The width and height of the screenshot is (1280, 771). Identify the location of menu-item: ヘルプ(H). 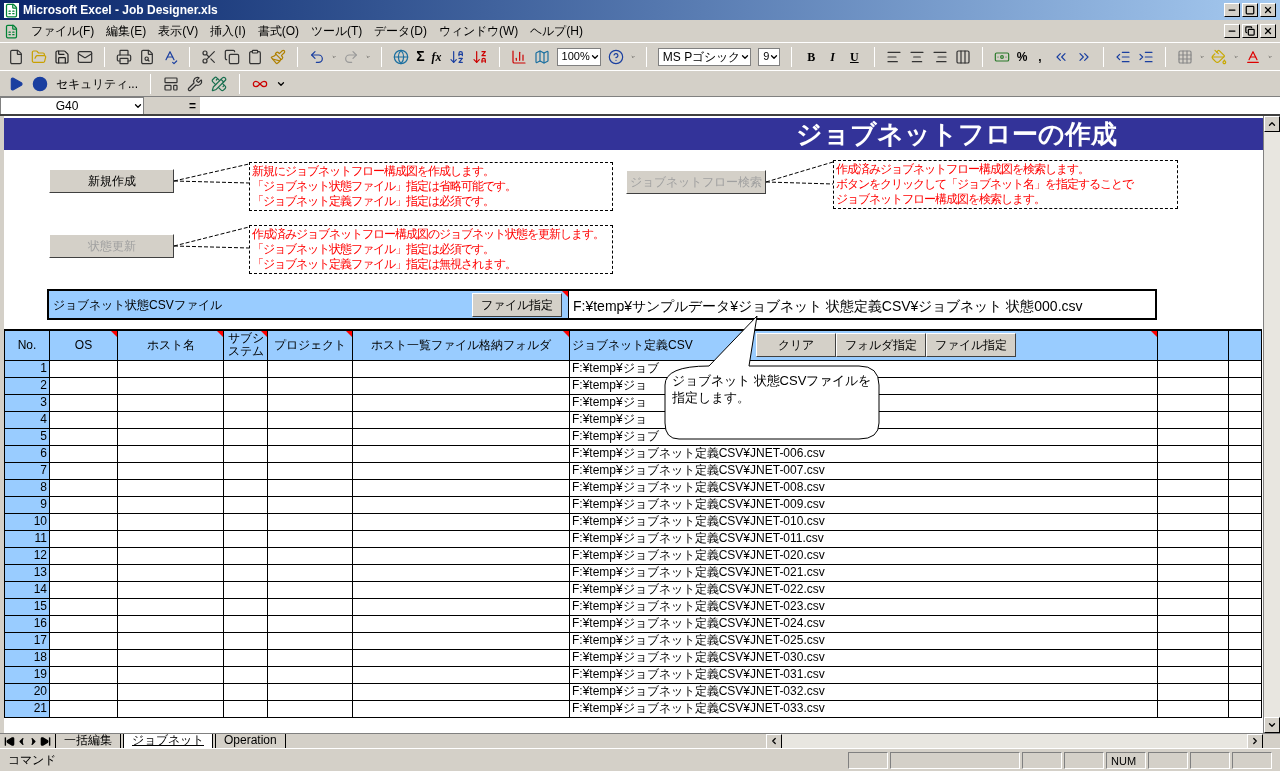
(556, 31).